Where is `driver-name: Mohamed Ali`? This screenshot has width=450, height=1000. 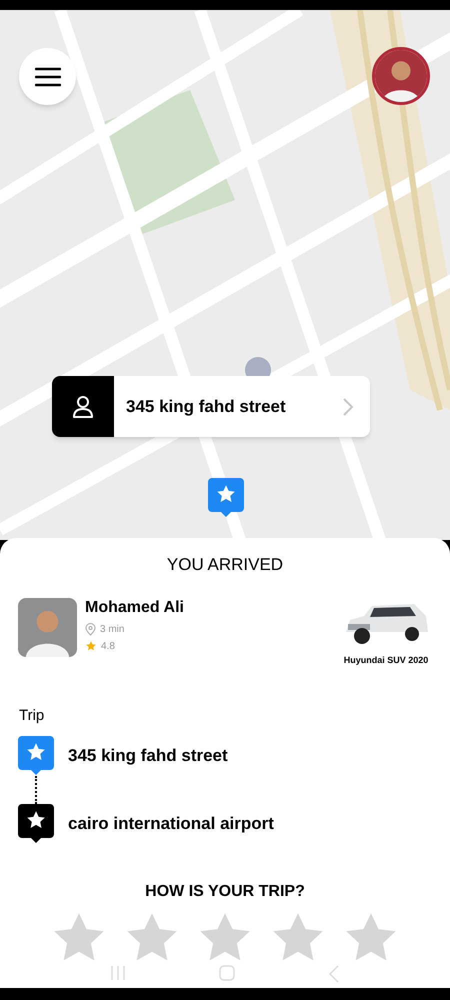
driver-name: Mohamed Ali is located at coordinates (134, 608).